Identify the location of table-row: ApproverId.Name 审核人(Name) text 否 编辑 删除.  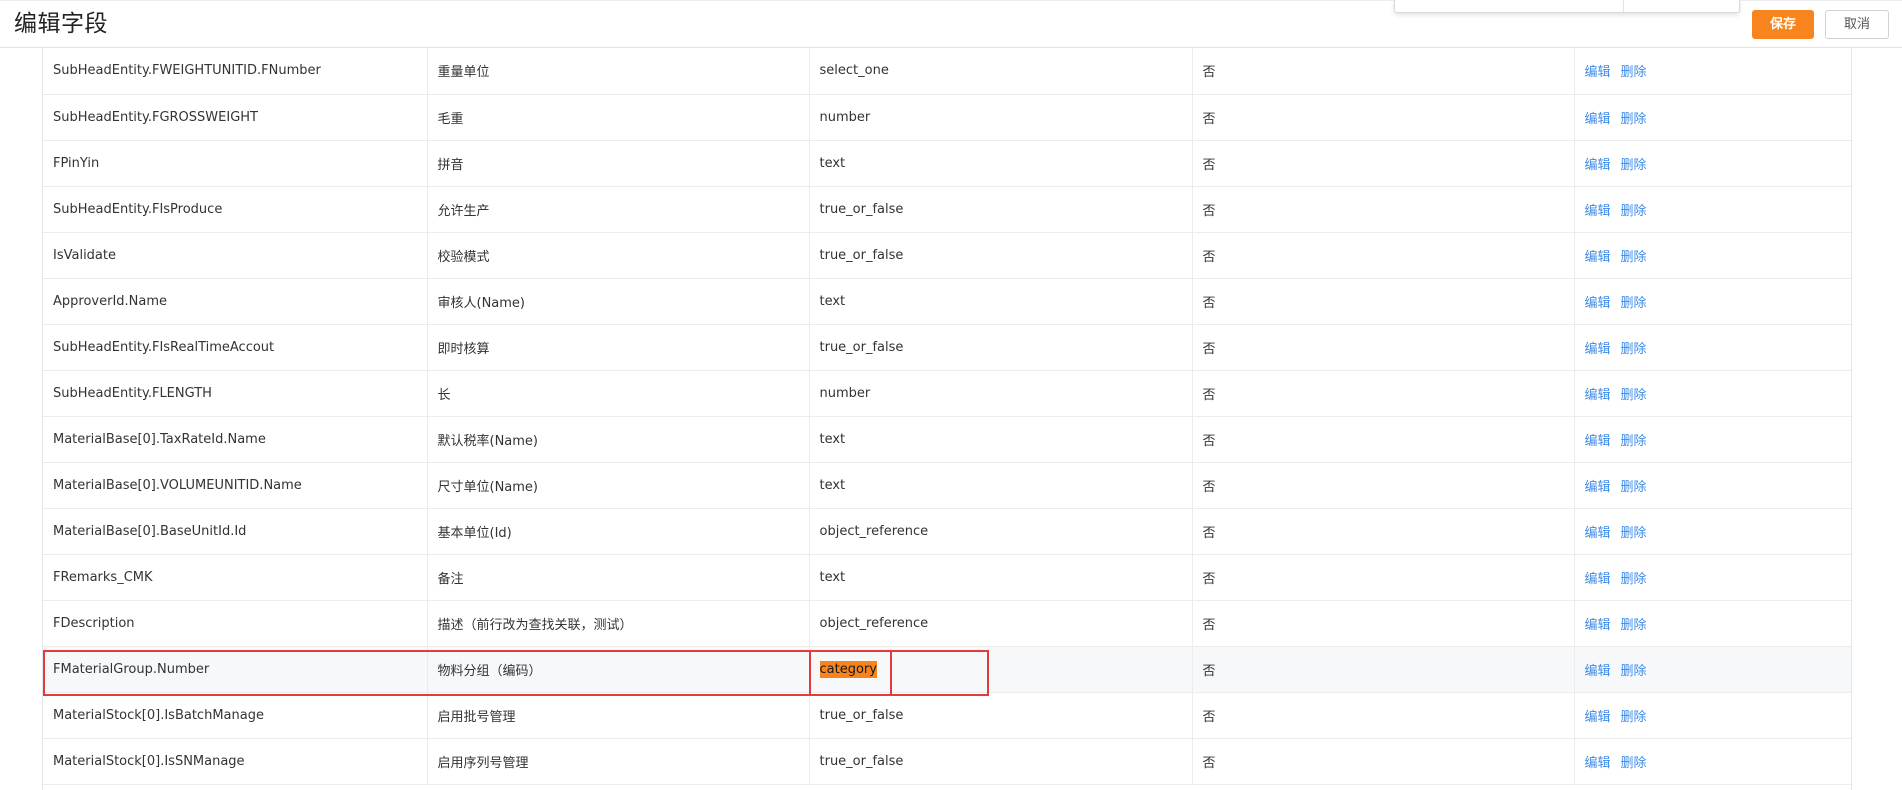
(947, 301).